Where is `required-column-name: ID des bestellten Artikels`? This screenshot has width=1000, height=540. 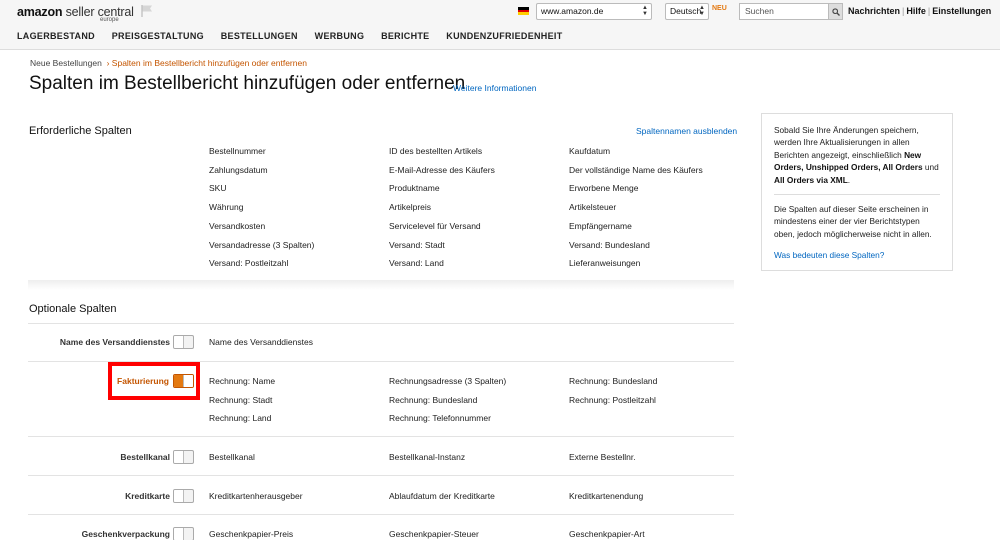 required-column-name: ID des bestellten Artikels is located at coordinates (436, 151).